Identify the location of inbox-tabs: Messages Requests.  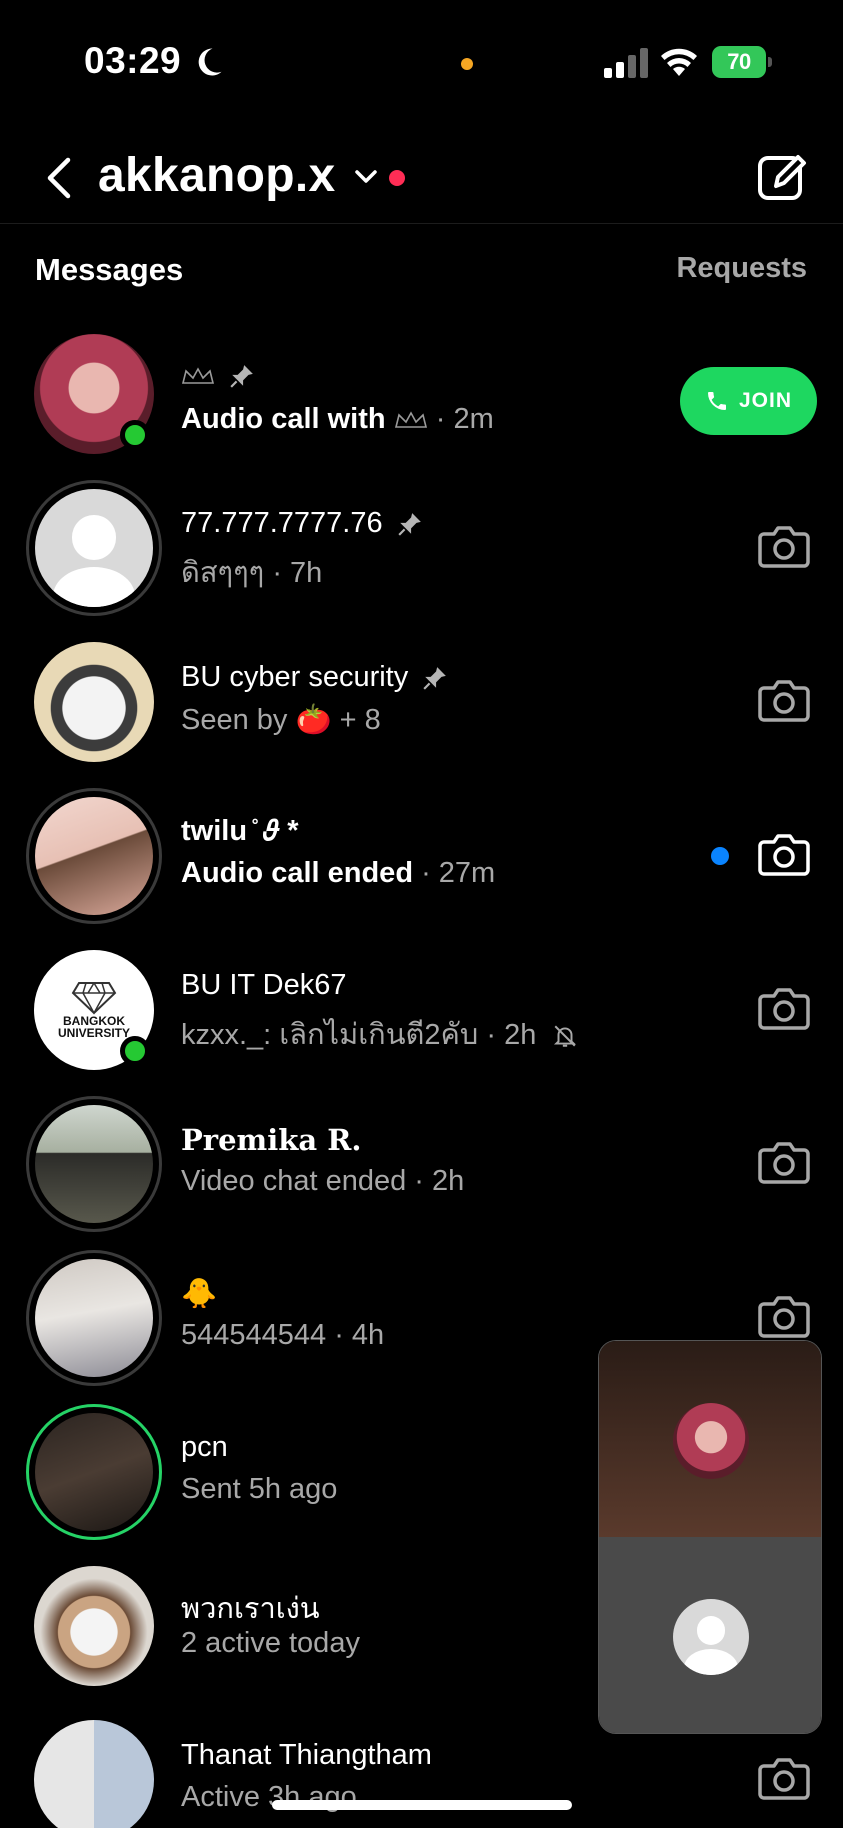
(421, 269).